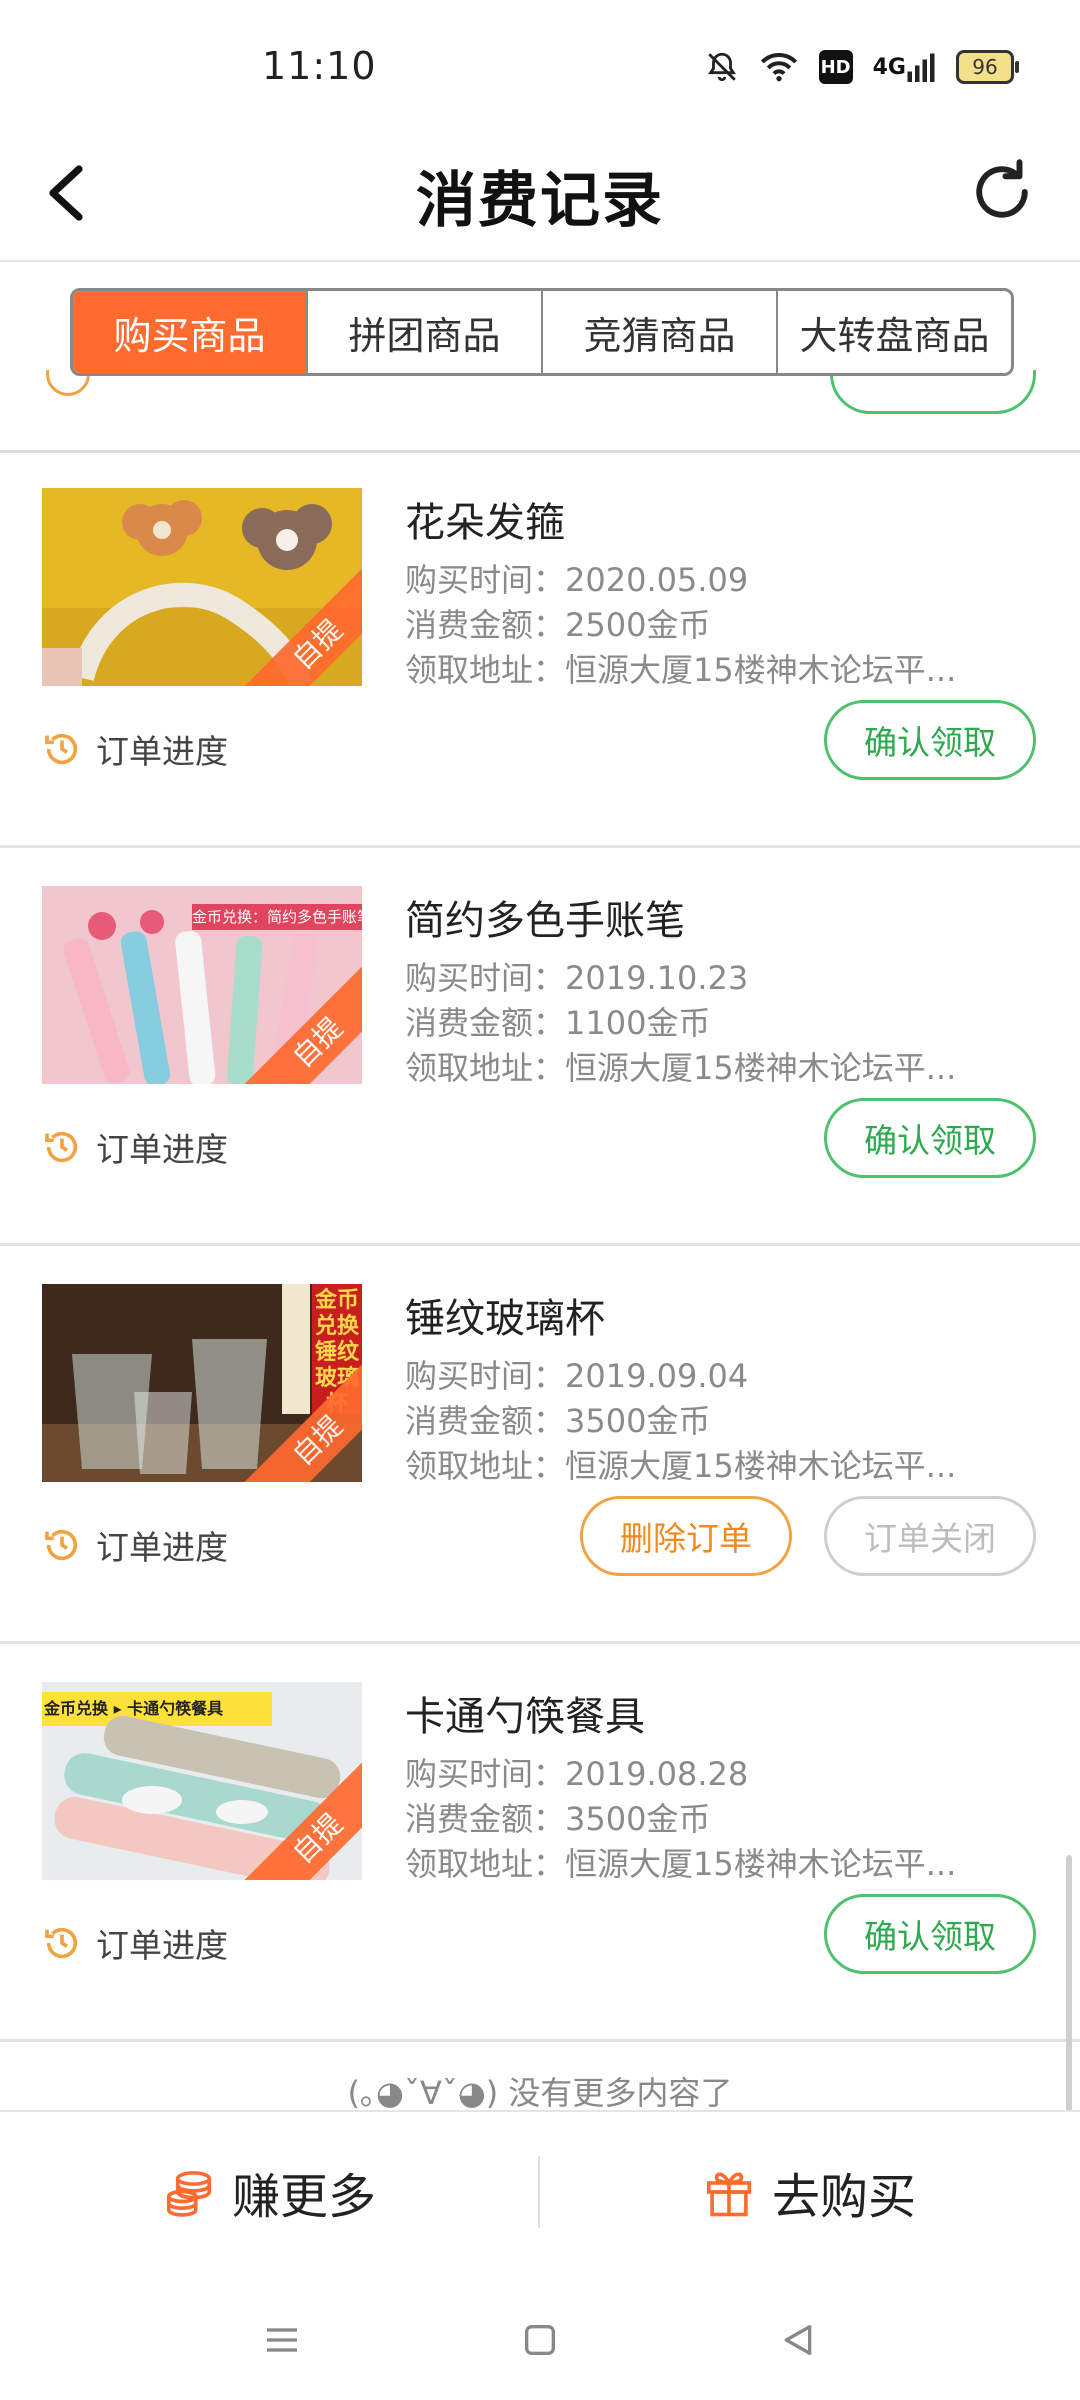 The height and width of the screenshot is (2400, 1080). Describe the element at coordinates (835, 67) in the screenshot. I see `hd-icon: HD` at that location.